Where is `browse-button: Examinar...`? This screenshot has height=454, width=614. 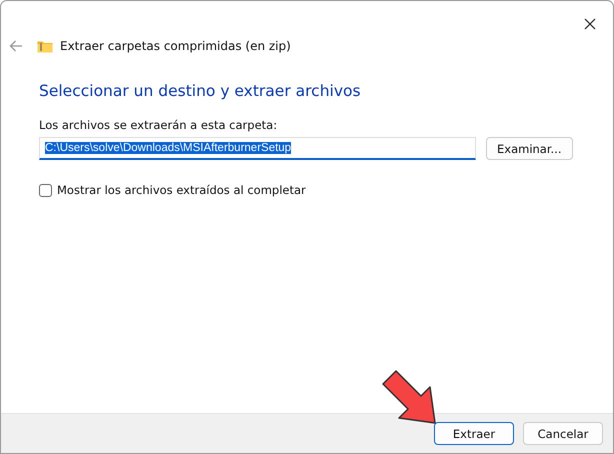
browse-button: Examinar... is located at coordinates (529, 148).